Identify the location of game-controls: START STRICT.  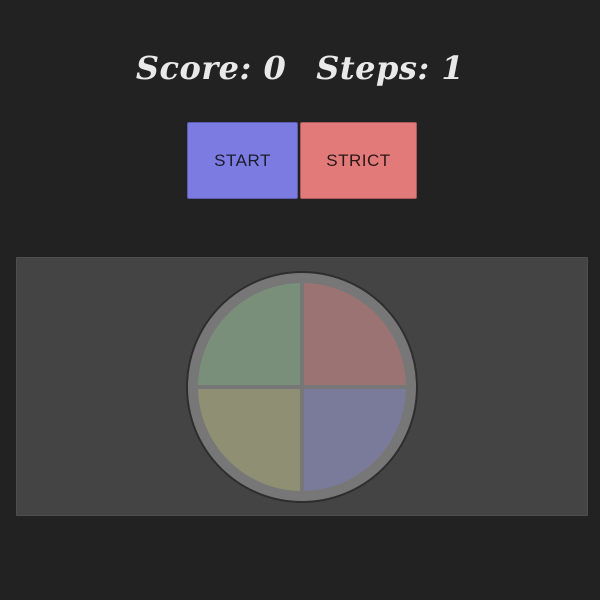
(302, 160).